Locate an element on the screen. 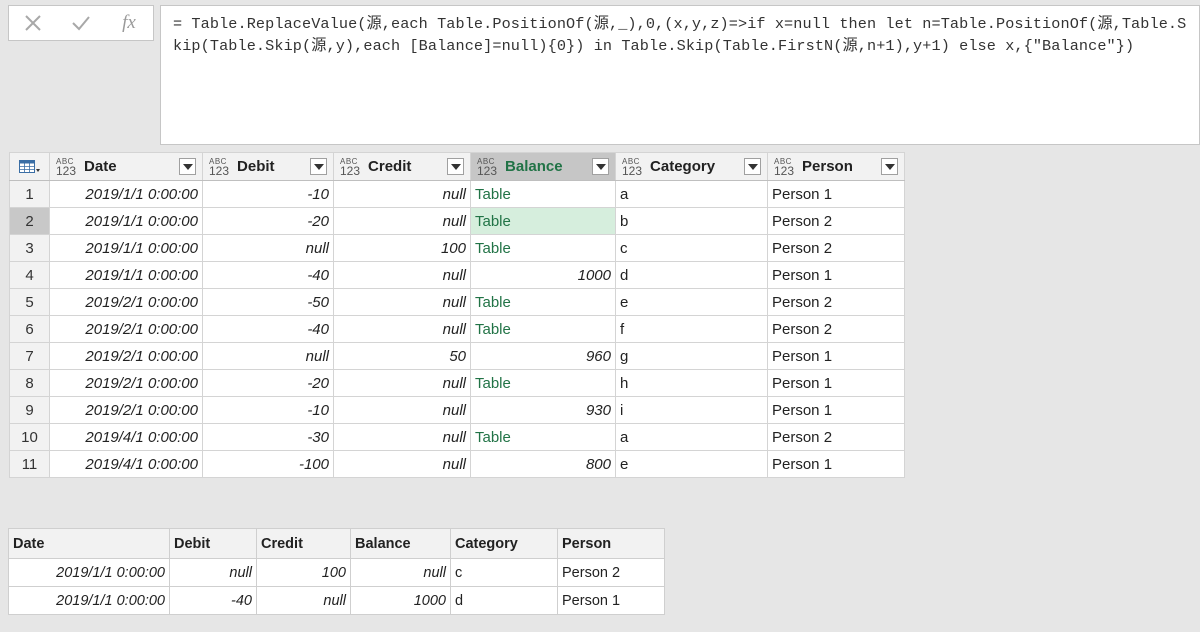 This screenshot has height=632, width=1200. column-header-content: ABC 123 Category is located at coordinates (691, 166).